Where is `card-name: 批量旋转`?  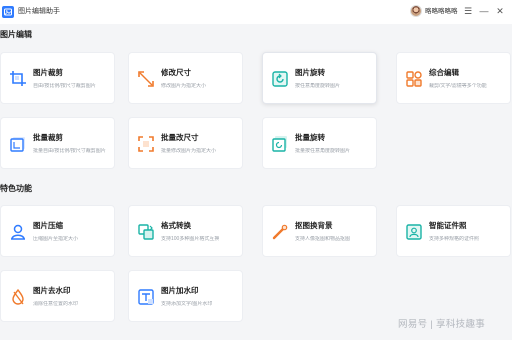 card-name: 批量旋转 is located at coordinates (310, 137).